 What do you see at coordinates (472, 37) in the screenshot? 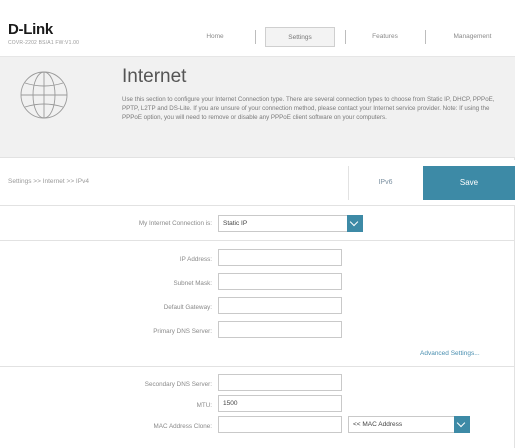
I see `nav-management: Management` at bounding box center [472, 37].